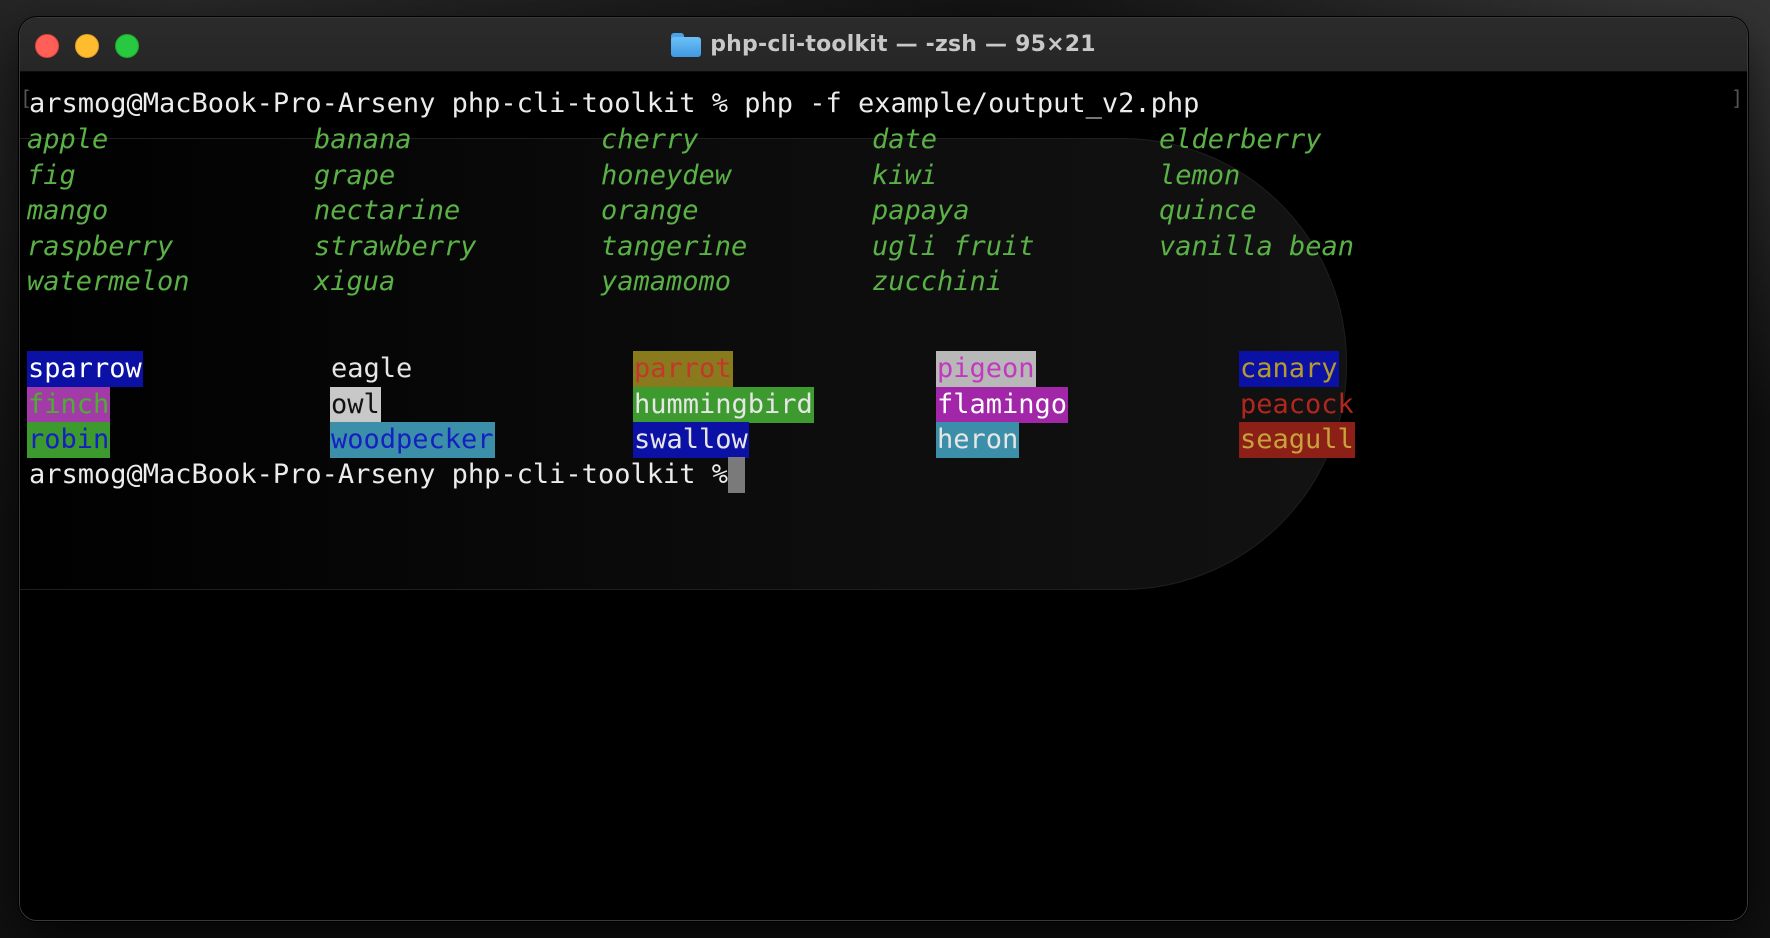  I want to click on fruit-item: date, so click(905, 139).